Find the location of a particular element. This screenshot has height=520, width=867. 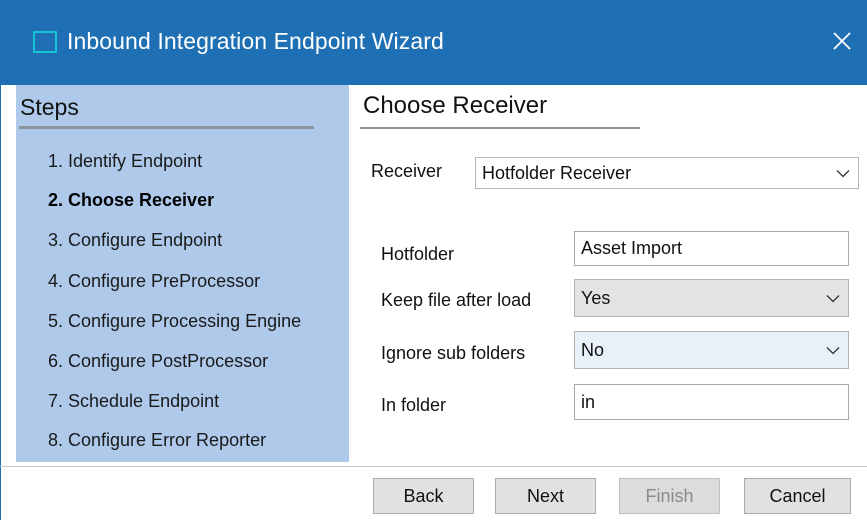

back-button: Back is located at coordinates (423, 496).